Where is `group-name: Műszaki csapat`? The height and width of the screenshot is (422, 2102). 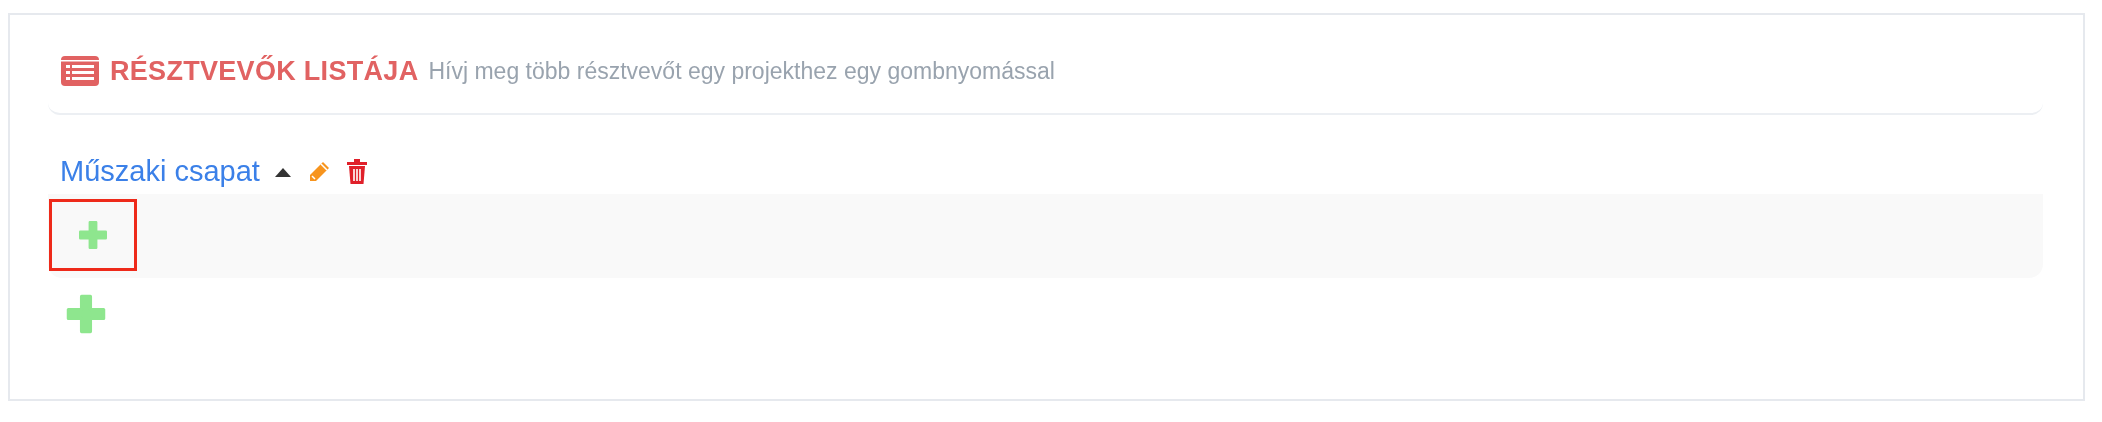 group-name: Műszaki csapat is located at coordinates (160, 171).